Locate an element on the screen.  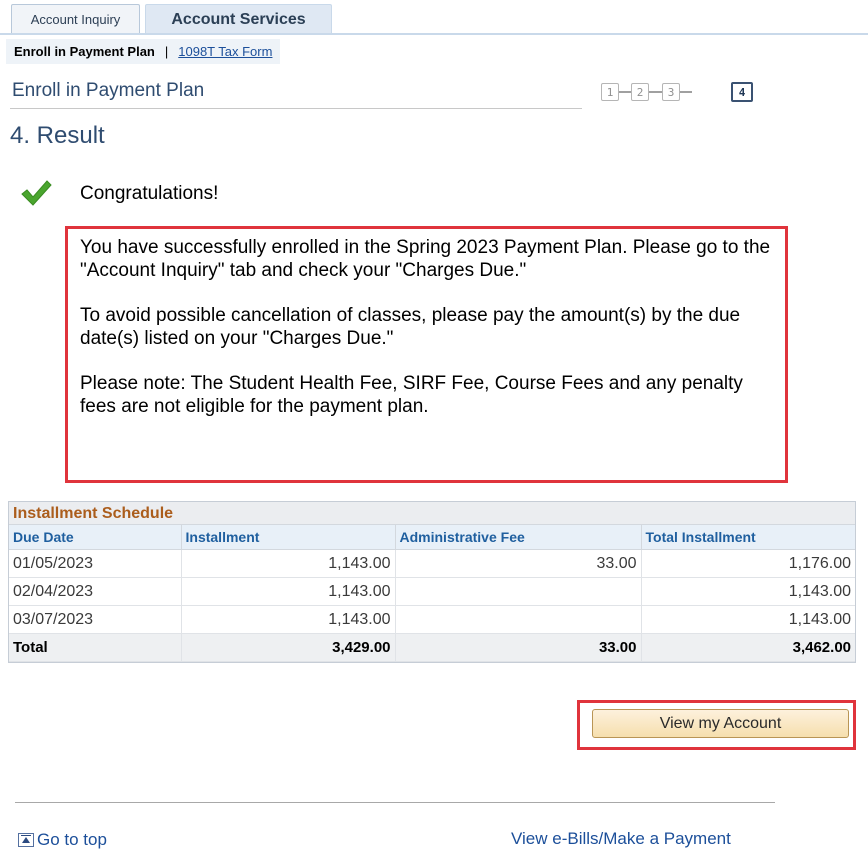
checkmark-icon is located at coordinates (36, 193).